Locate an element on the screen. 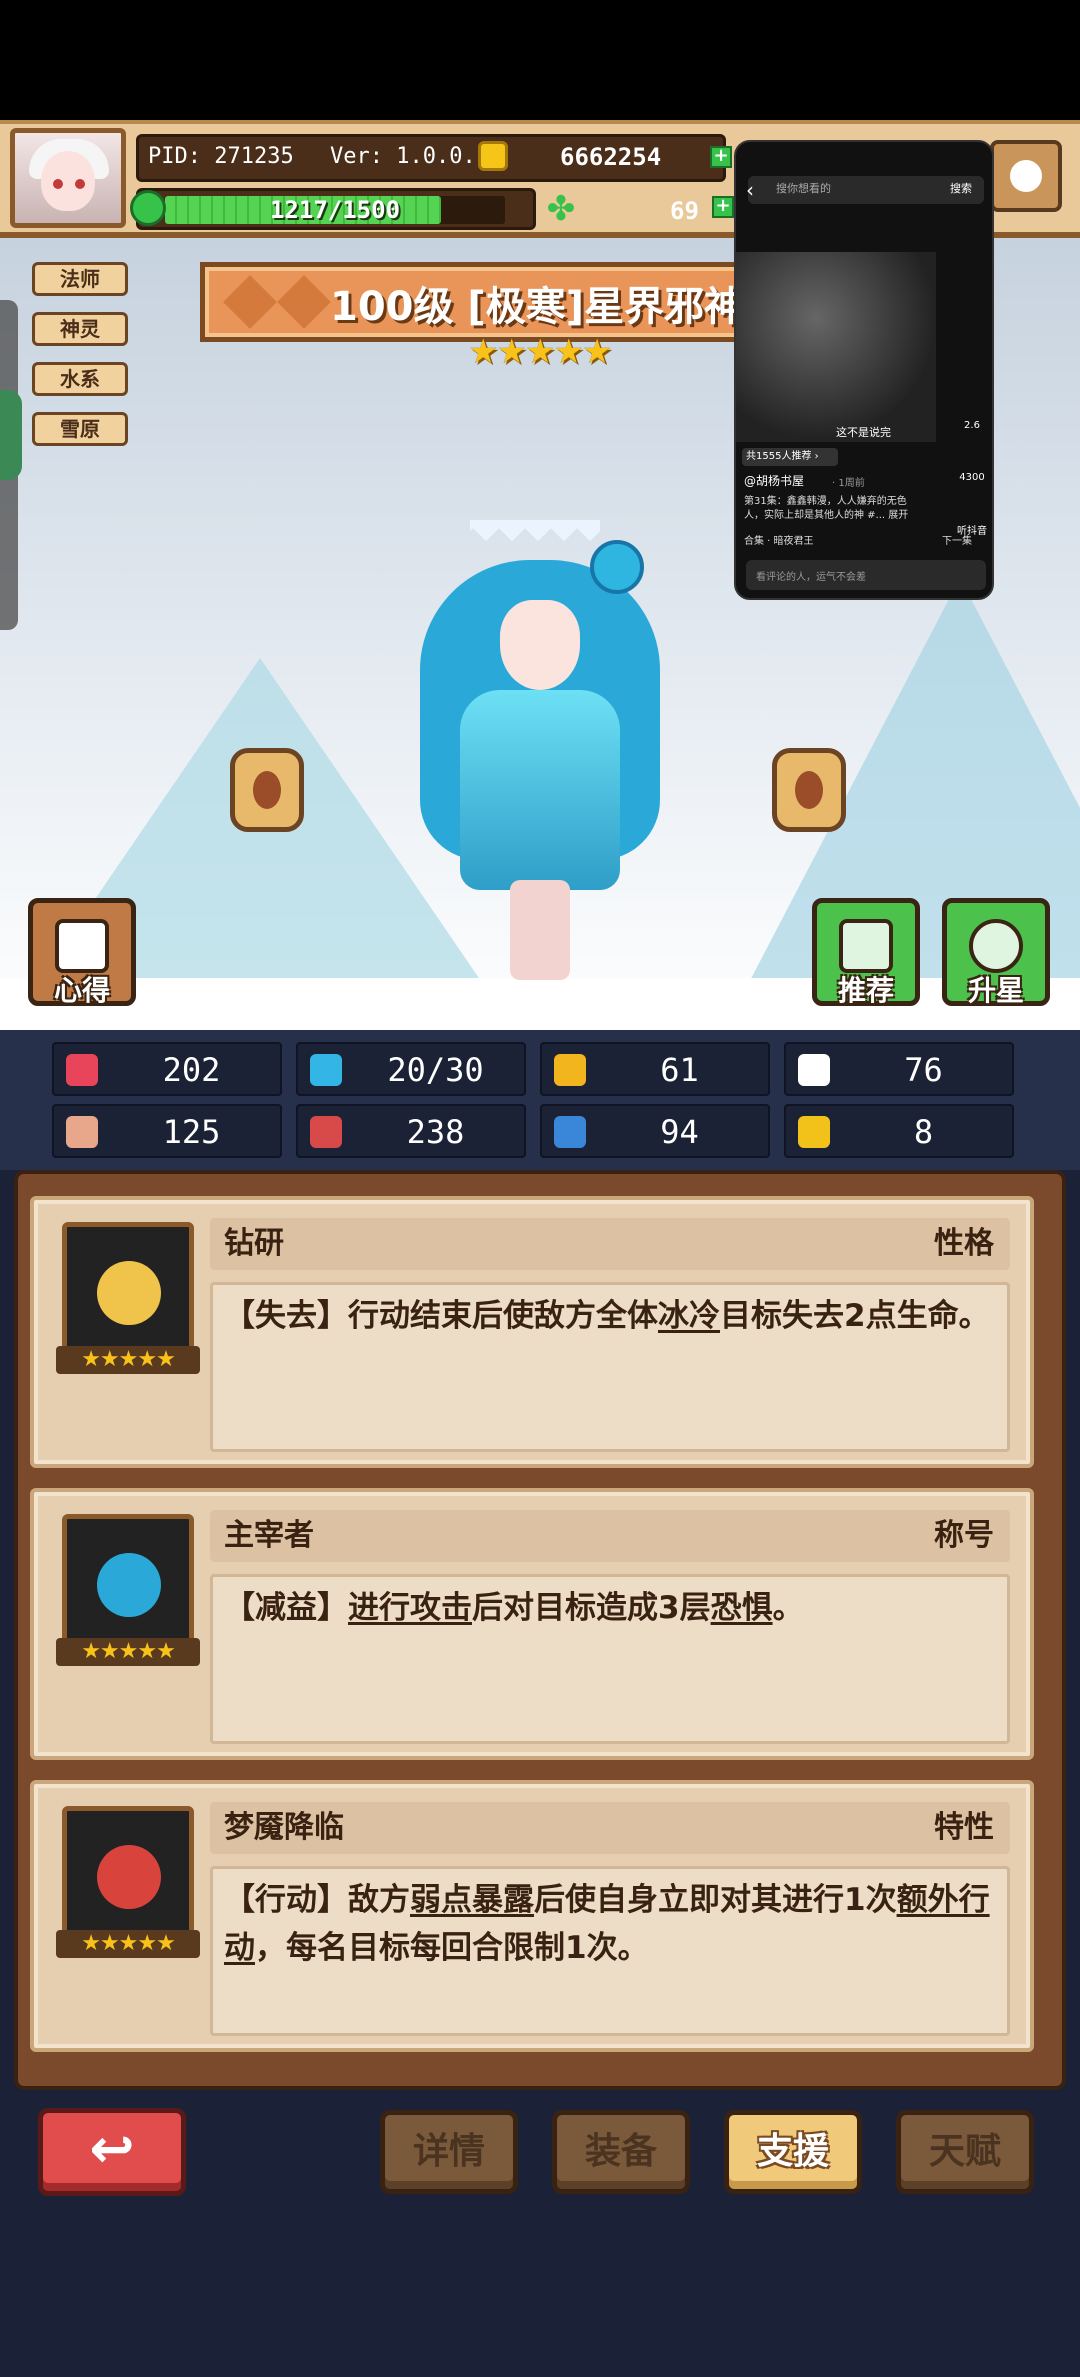  settings-gear-icon is located at coordinates (1026, 176).